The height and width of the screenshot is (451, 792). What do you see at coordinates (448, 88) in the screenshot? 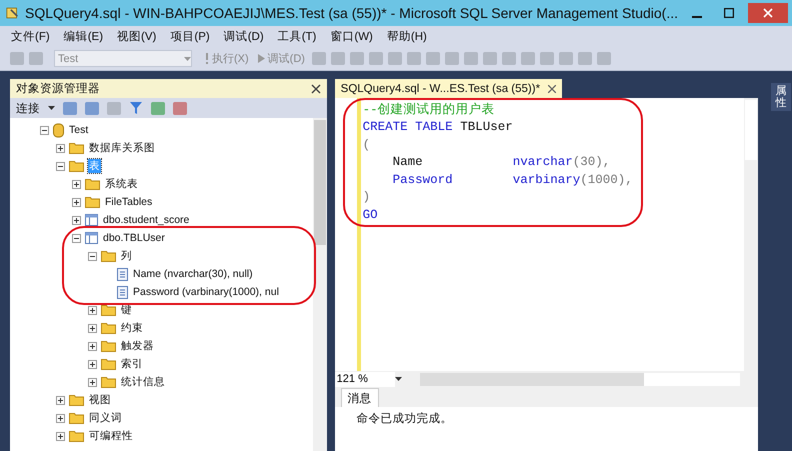
I see `document-tab: SQLQuery4.sql - W...ES.Test (sa (55))*` at bounding box center [448, 88].